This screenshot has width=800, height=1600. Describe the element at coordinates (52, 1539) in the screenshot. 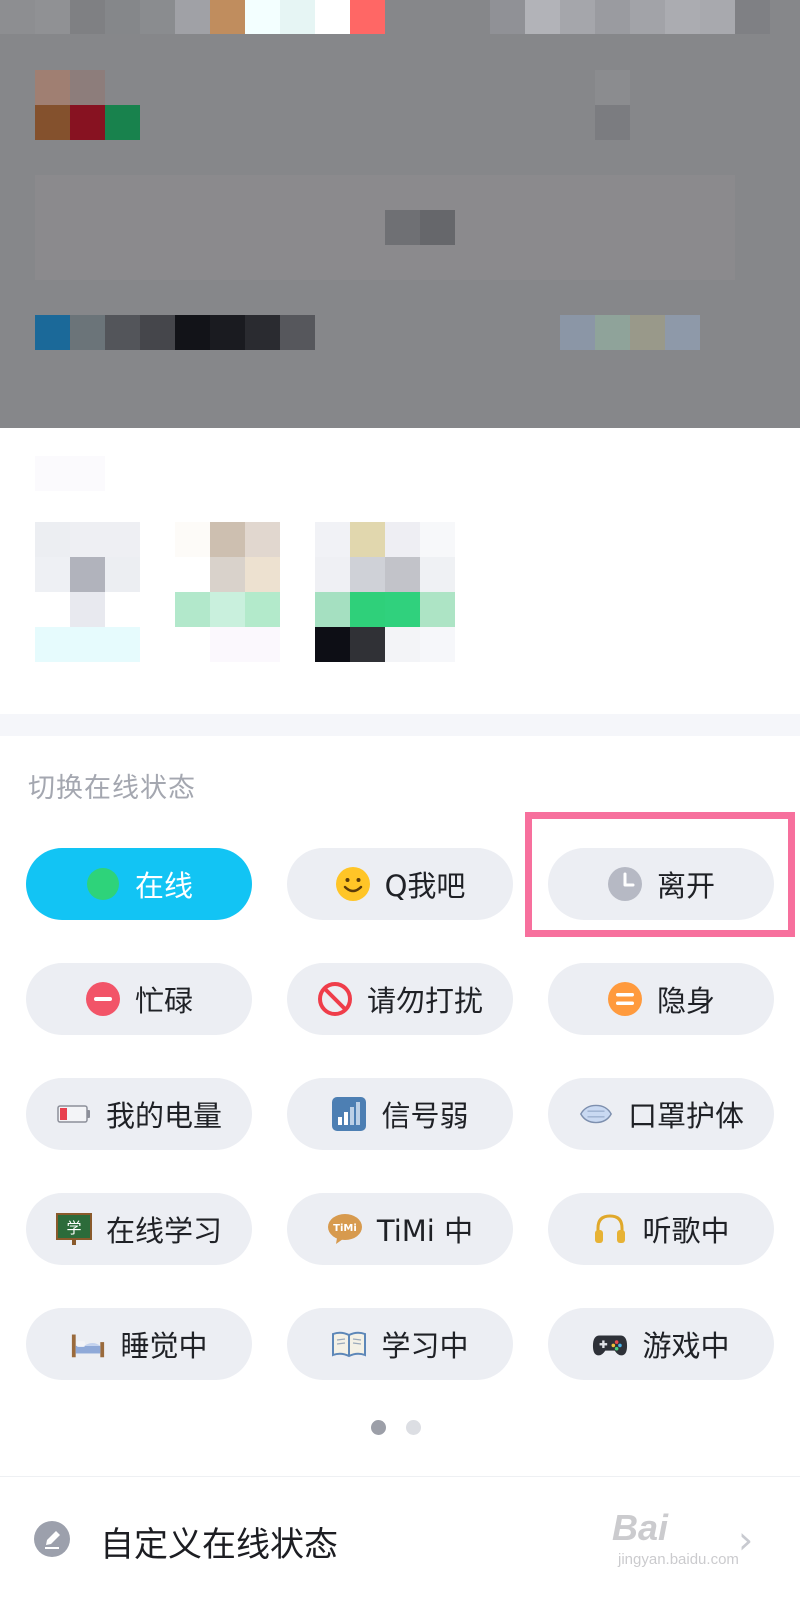

I see `pencil-icon` at that location.